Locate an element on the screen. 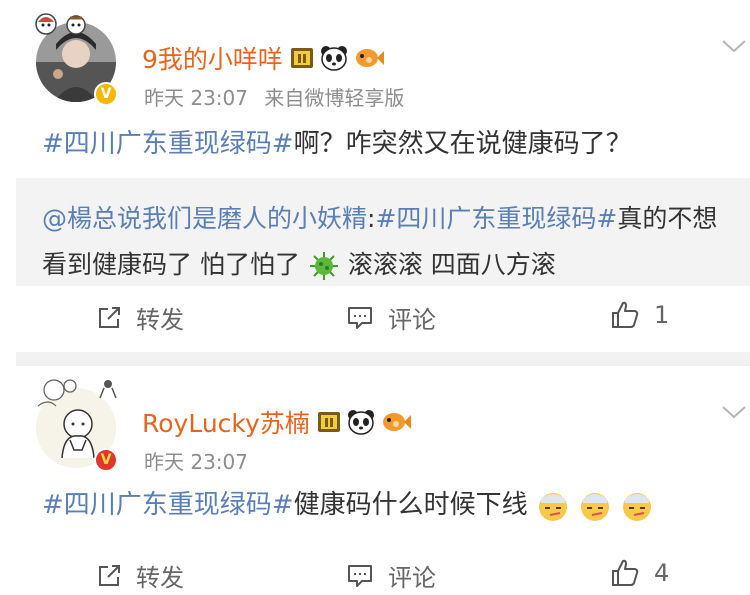  post-text: 啊？咋突然又在说健康码了？ is located at coordinates (462, 144).